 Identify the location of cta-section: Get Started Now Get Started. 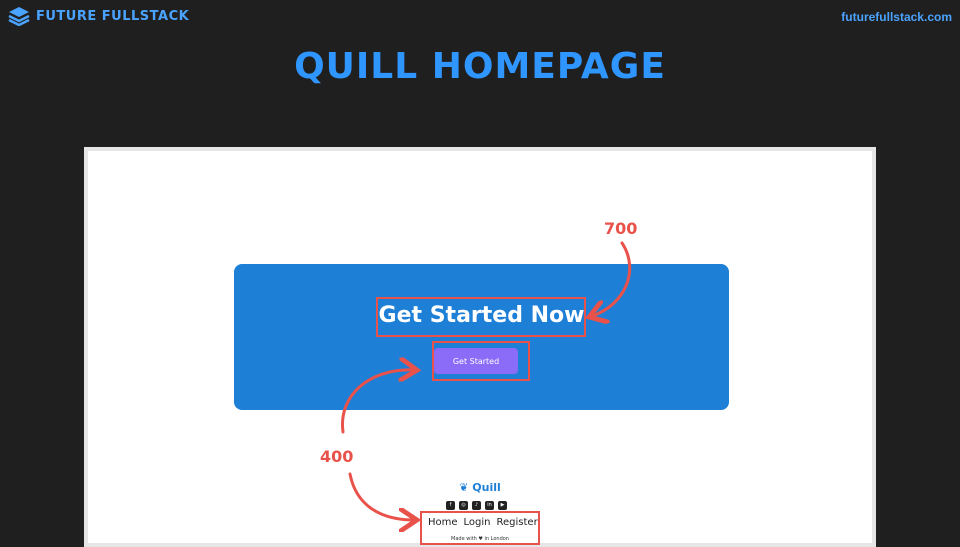
(481, 337).